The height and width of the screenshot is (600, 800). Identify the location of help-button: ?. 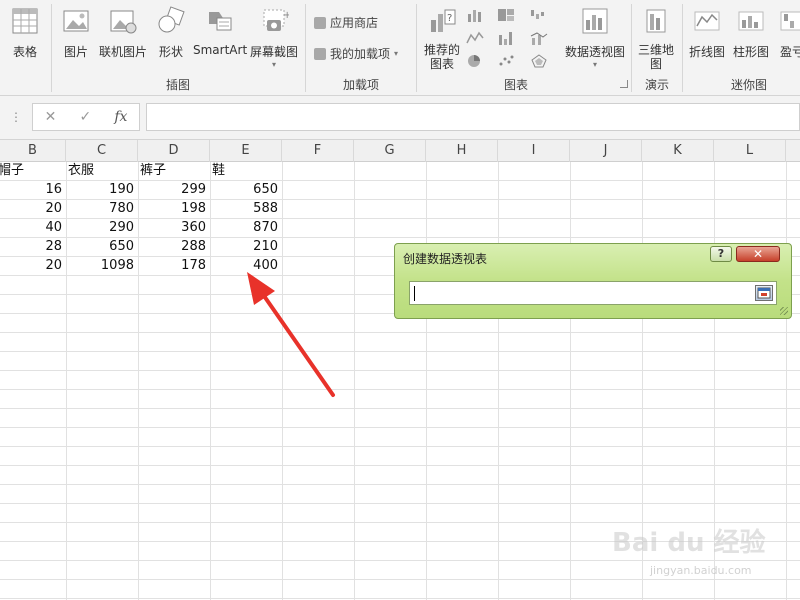
(721, 254).